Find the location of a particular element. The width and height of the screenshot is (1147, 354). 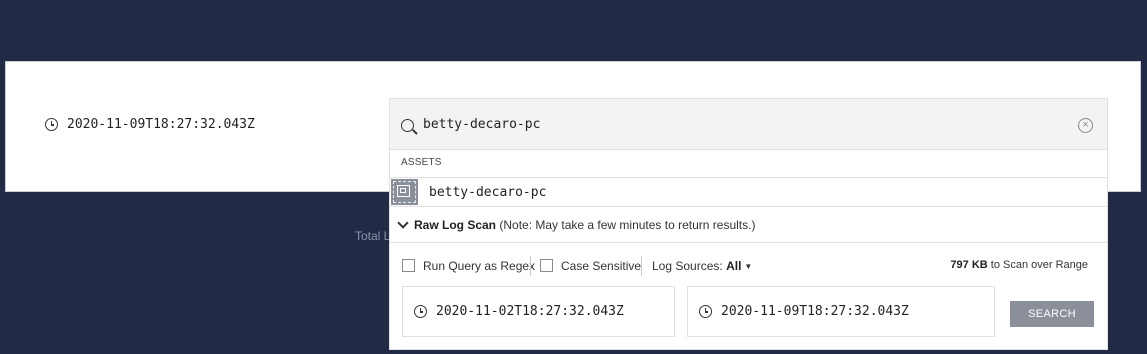

scan-size-value: 797 KB is located at coordinates (969, 265).